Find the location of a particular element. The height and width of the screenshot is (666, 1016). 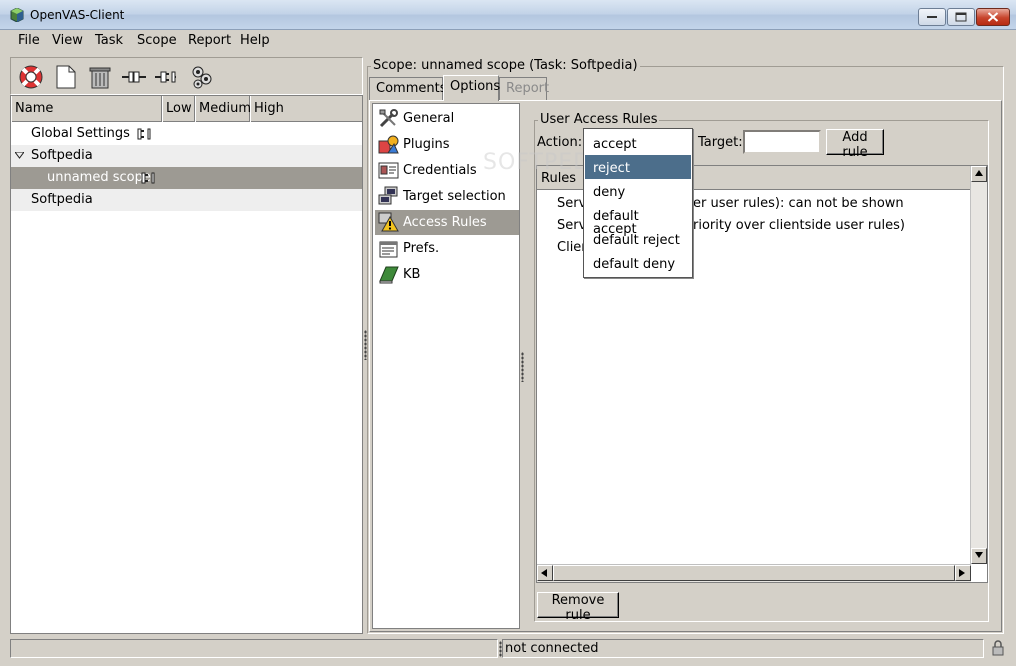

lifebuoy-icon is located at coordinates (31, 77).